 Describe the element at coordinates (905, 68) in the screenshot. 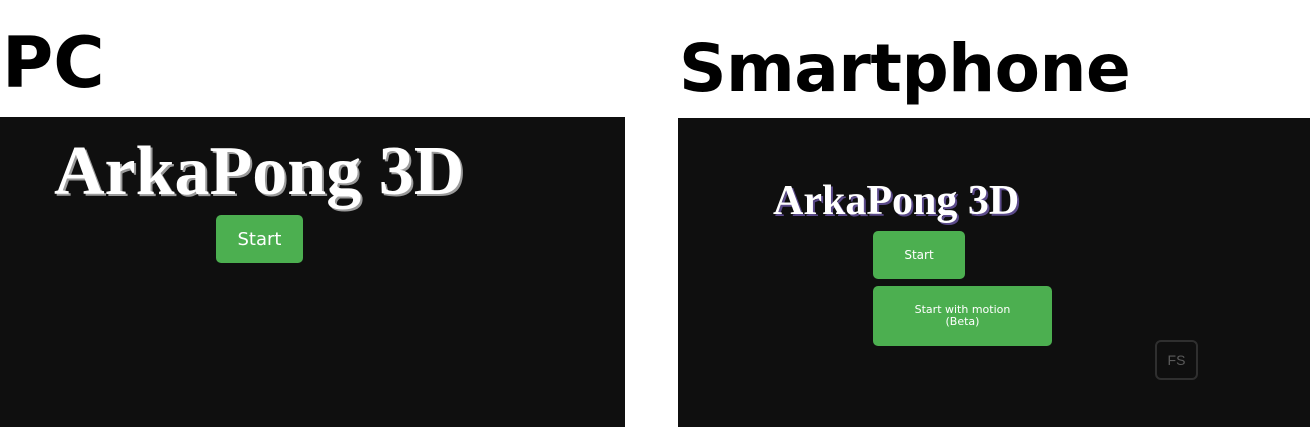

I see `smartphone-heading: Smartphone` at that location.